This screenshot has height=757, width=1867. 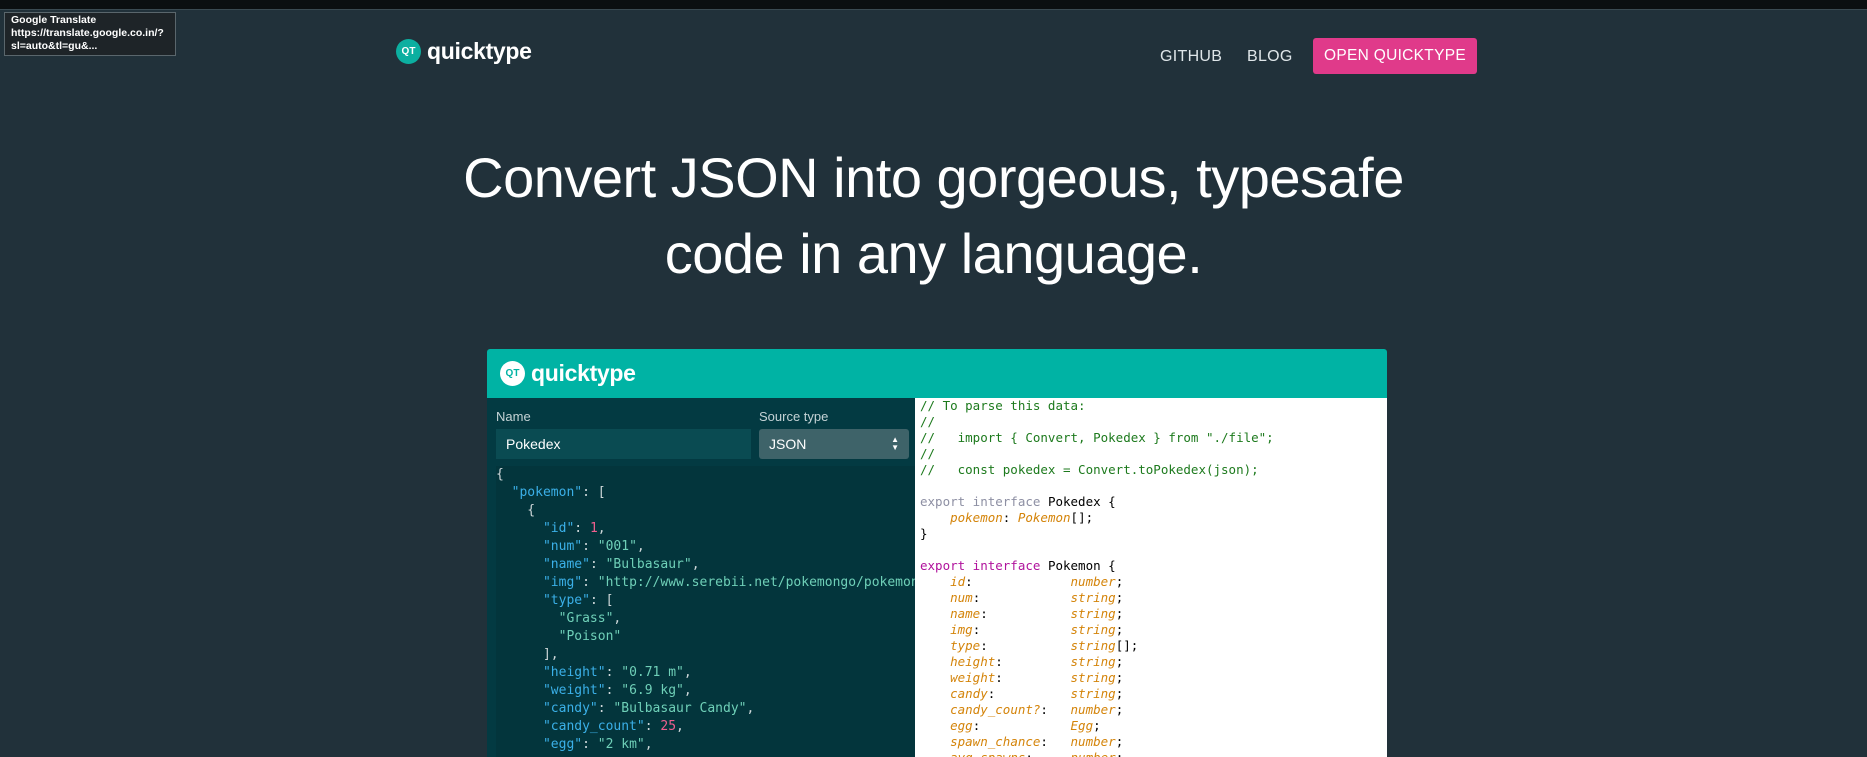 What do you see at coordinates (1081, 565) in the screenshot?
I see `code-token: Pokemon {` at bounding box center [1081, 565].